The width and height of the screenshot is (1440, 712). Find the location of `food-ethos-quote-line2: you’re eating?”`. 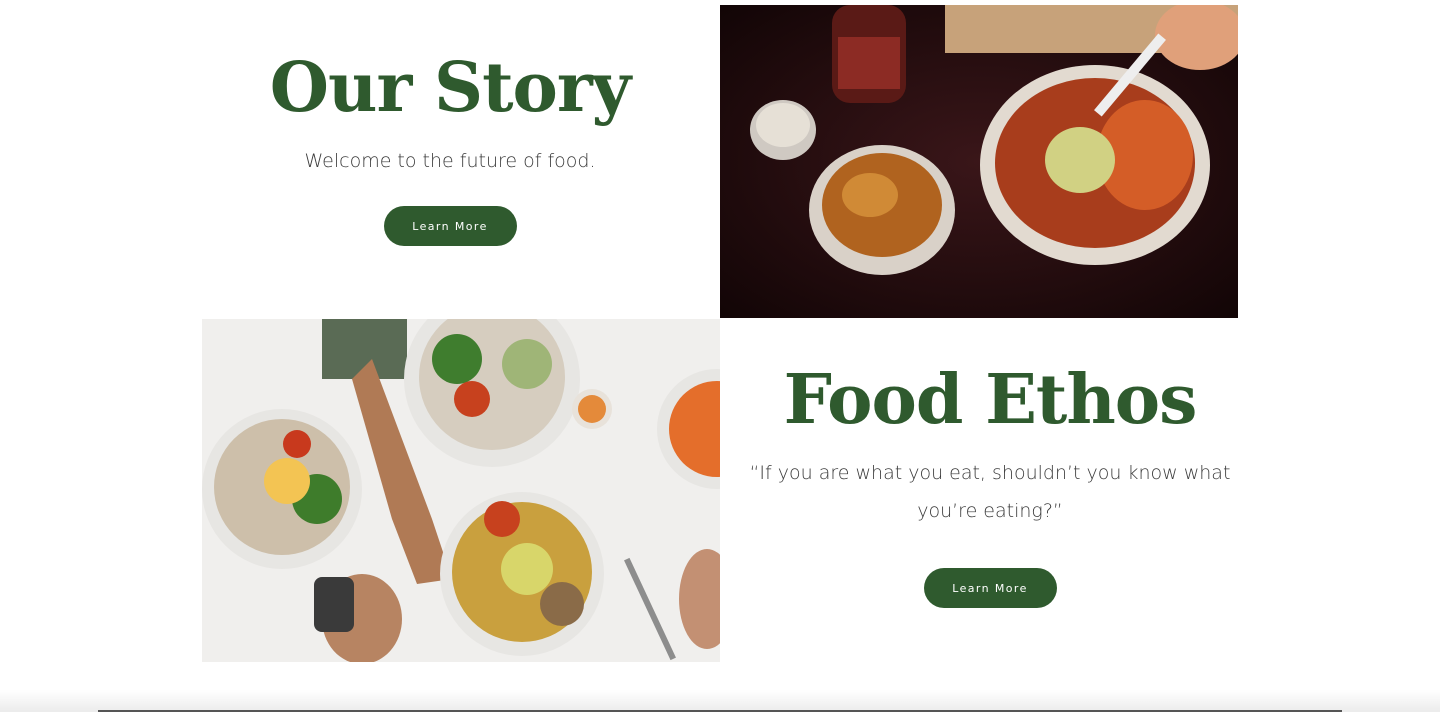

food-ethos-quote-line2: you’re eating?” is located at coordinates (990, 511).